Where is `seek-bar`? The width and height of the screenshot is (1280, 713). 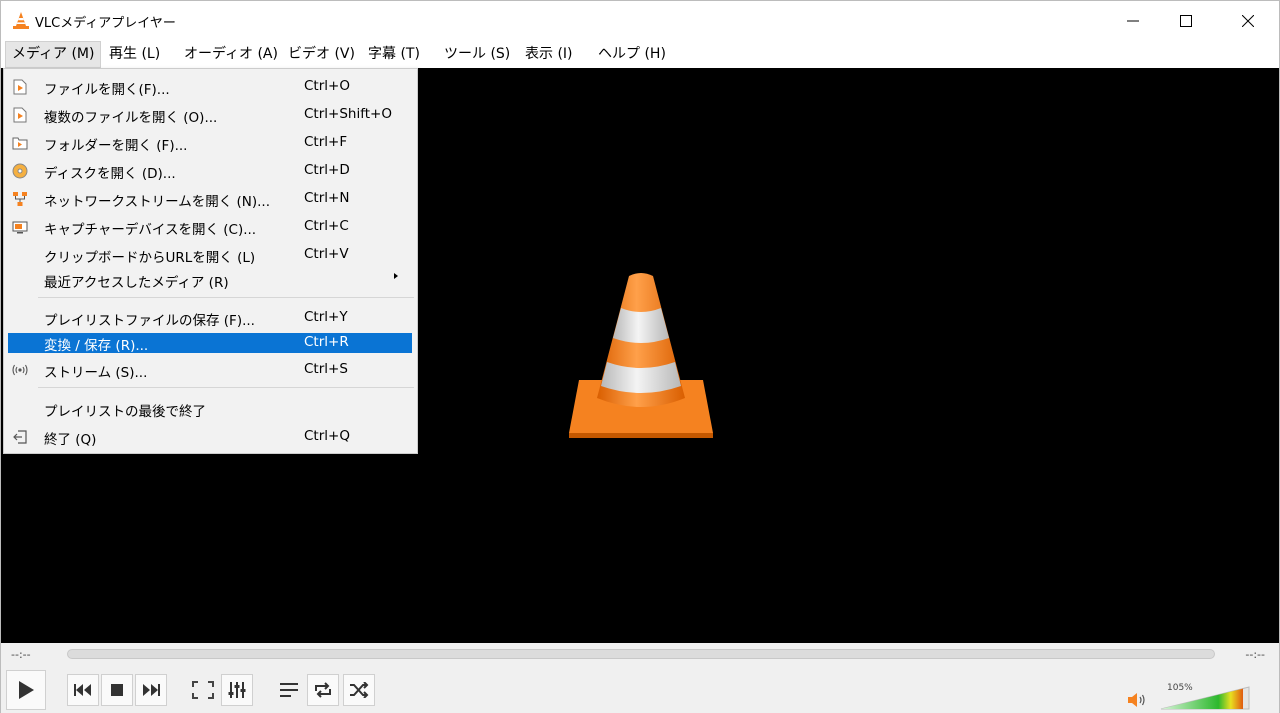
seek-bar is located at coordinates (641, 654).